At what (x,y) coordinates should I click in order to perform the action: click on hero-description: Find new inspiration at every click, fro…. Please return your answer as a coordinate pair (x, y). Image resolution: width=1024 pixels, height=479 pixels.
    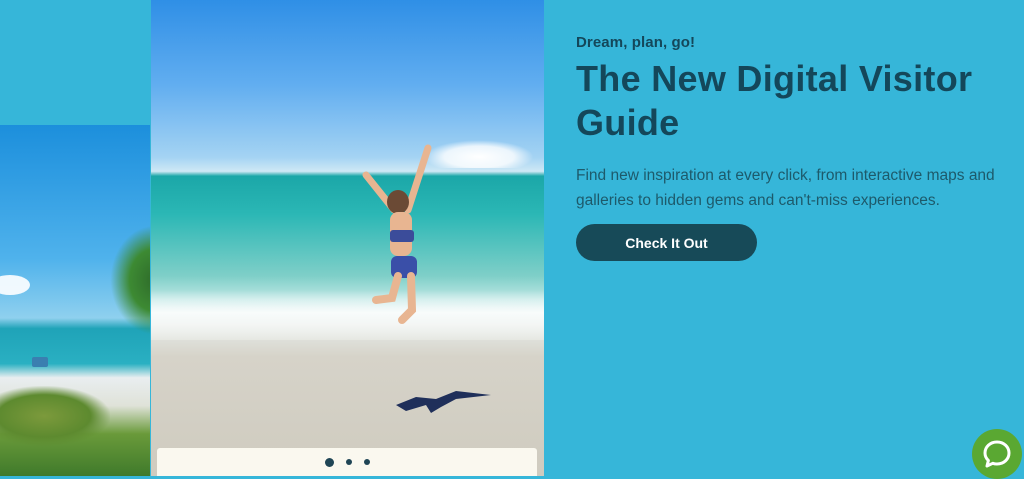
    Looking at the image, I should click on (785, 188).